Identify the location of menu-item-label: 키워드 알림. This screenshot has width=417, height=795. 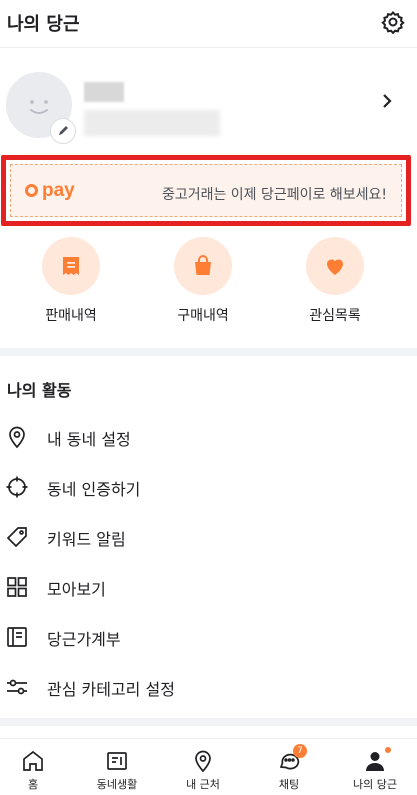
(86, 539).